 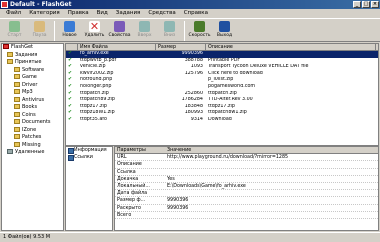 What do you see at coordinates (32, 130) in the screenshot?
I see `tree-node-izone: IZone` at bounding box center [32, 130].